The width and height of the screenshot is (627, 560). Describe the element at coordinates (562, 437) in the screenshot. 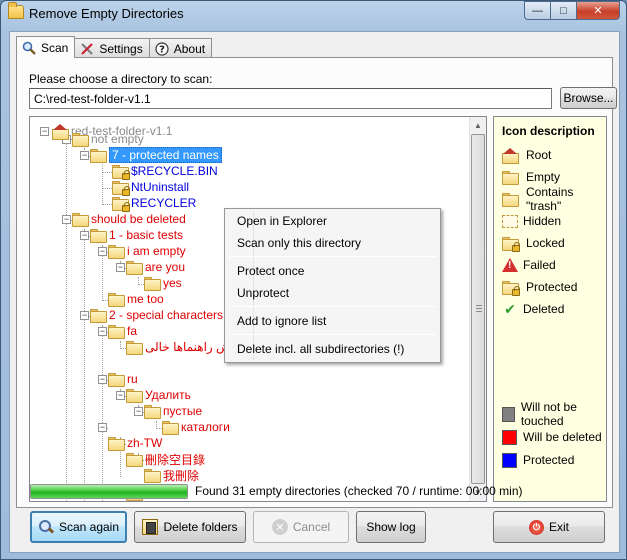

I see `legend-label: Will be deleted` at that location.